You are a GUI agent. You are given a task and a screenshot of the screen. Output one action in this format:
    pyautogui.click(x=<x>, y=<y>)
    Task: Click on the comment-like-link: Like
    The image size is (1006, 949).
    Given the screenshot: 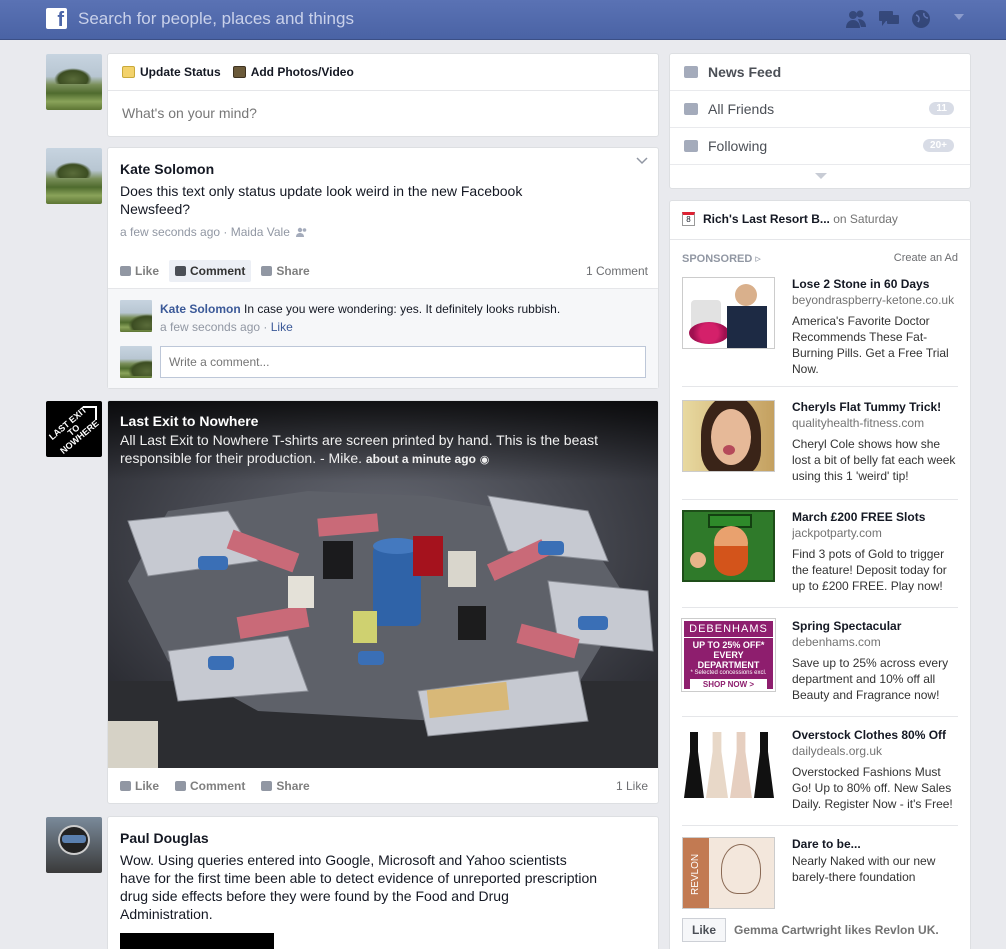 What is the action you would take?
    pyautogui.click(x=282, y=327)
    